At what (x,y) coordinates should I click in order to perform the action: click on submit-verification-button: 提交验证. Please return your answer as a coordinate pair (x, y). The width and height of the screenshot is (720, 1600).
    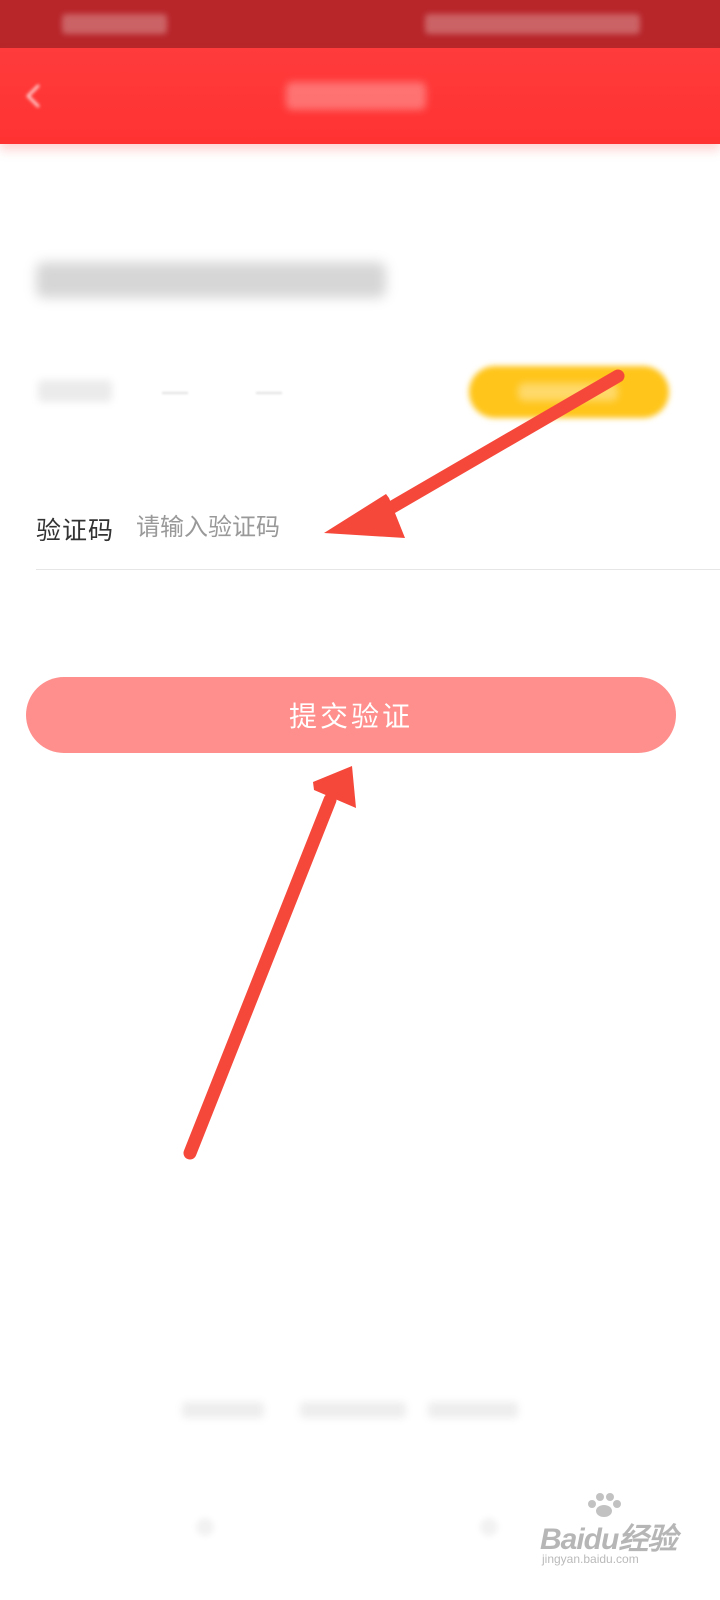
    Looking at the image, I should click on (351, 715).